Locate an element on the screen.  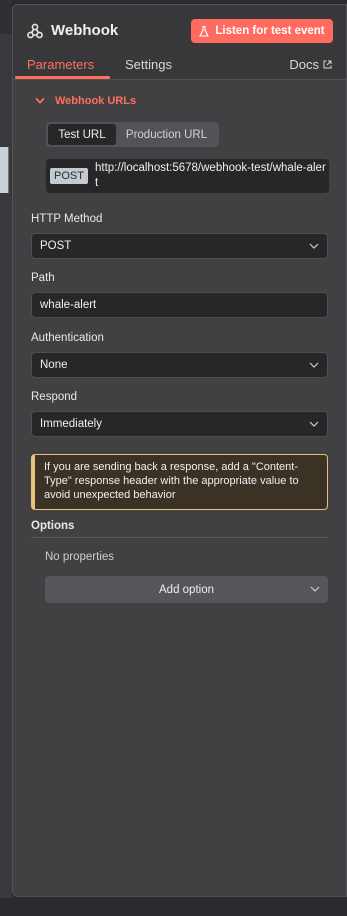
http-method-label: HTTP Method is located at coordinates (67, 219).